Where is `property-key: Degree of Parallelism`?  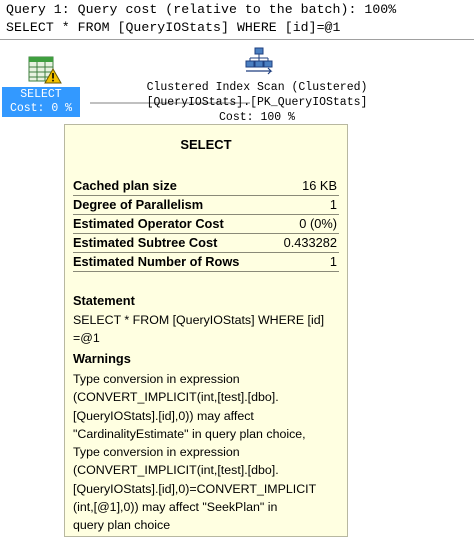 property-key: Degree of Parallelism is located at coordinates (138, 204).